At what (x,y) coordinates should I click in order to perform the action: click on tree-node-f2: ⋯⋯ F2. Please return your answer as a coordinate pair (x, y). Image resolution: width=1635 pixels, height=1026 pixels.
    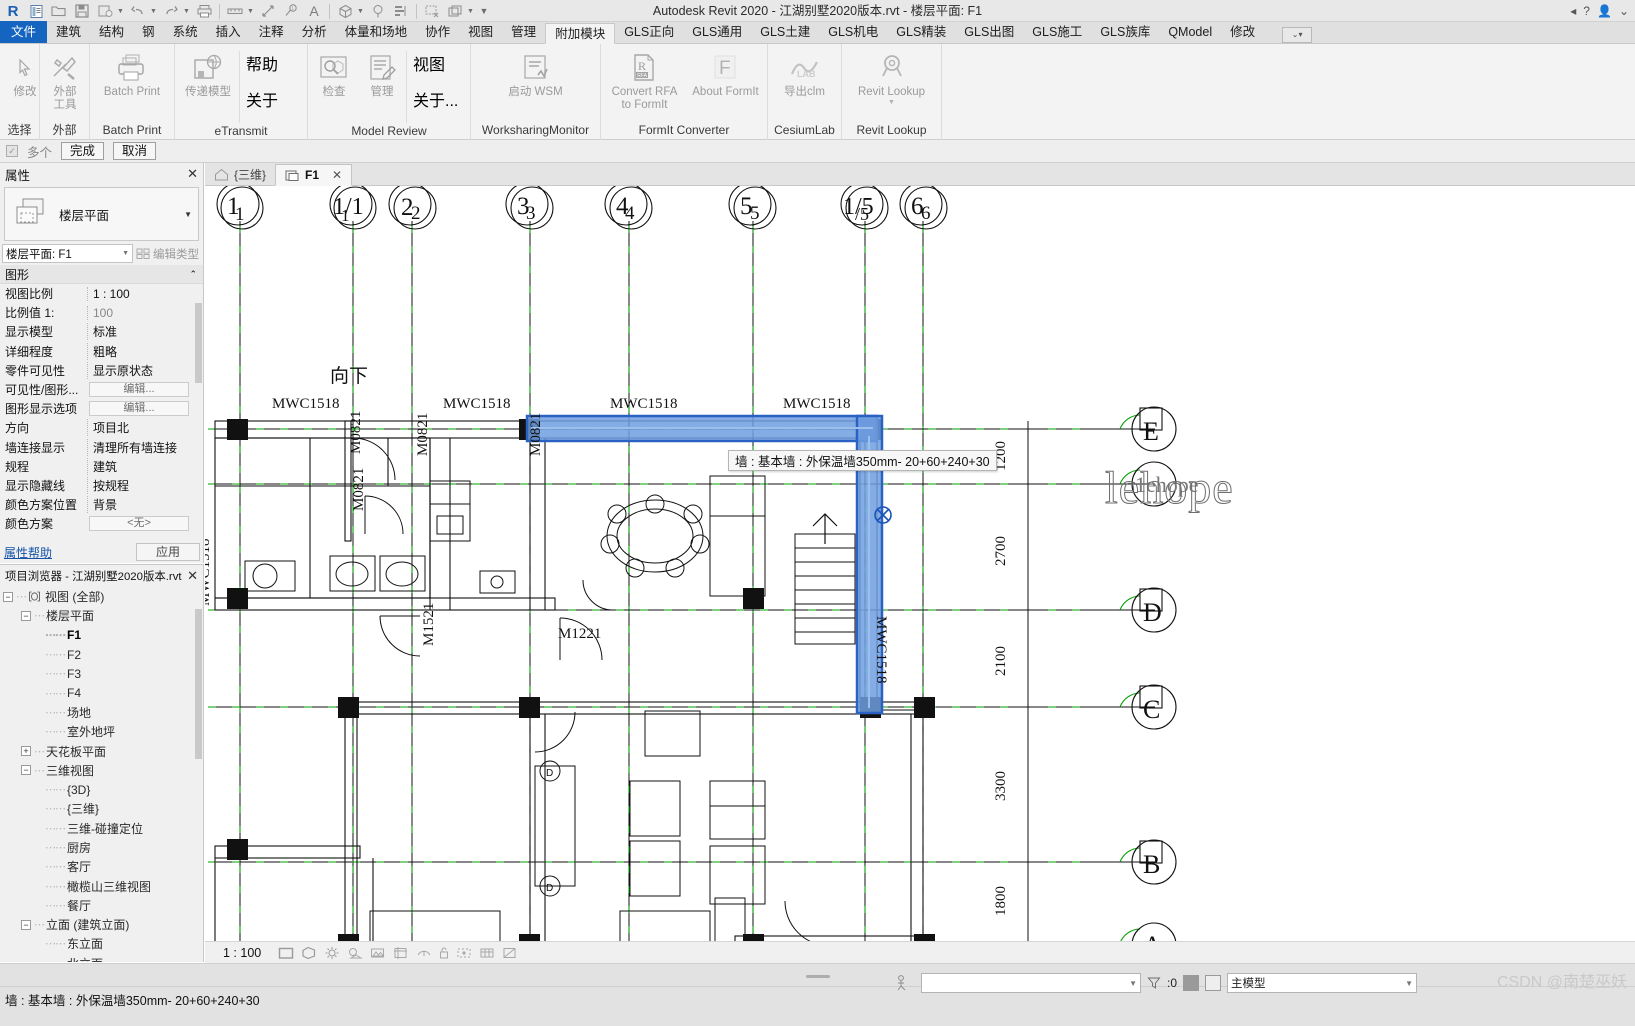
    Looking at the image, I should click on (98, 654).